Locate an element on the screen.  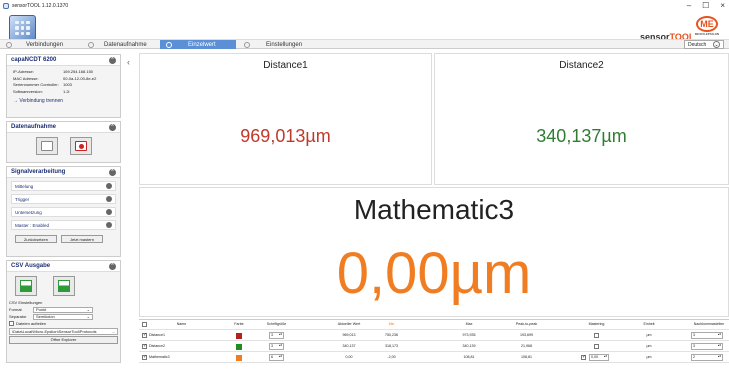
checkbox-icon is located at coordinates (11, 323).